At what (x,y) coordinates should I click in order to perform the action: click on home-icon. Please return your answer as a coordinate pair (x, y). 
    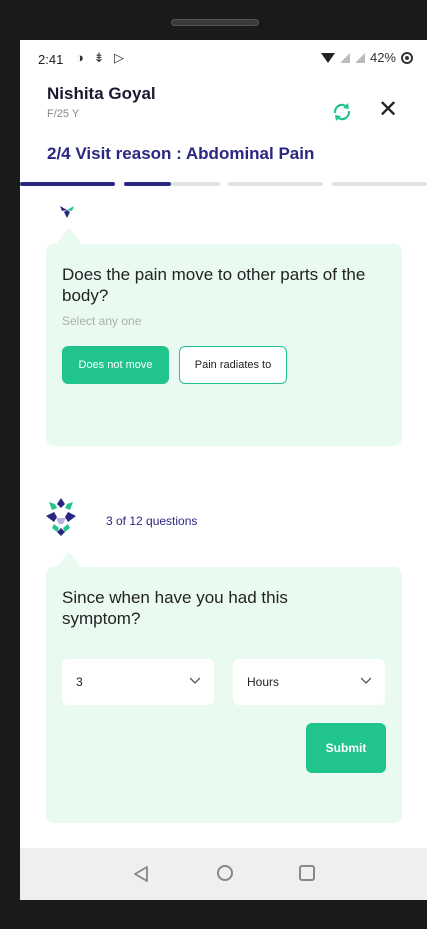
    Looking at the image, I should click on (225, 873).